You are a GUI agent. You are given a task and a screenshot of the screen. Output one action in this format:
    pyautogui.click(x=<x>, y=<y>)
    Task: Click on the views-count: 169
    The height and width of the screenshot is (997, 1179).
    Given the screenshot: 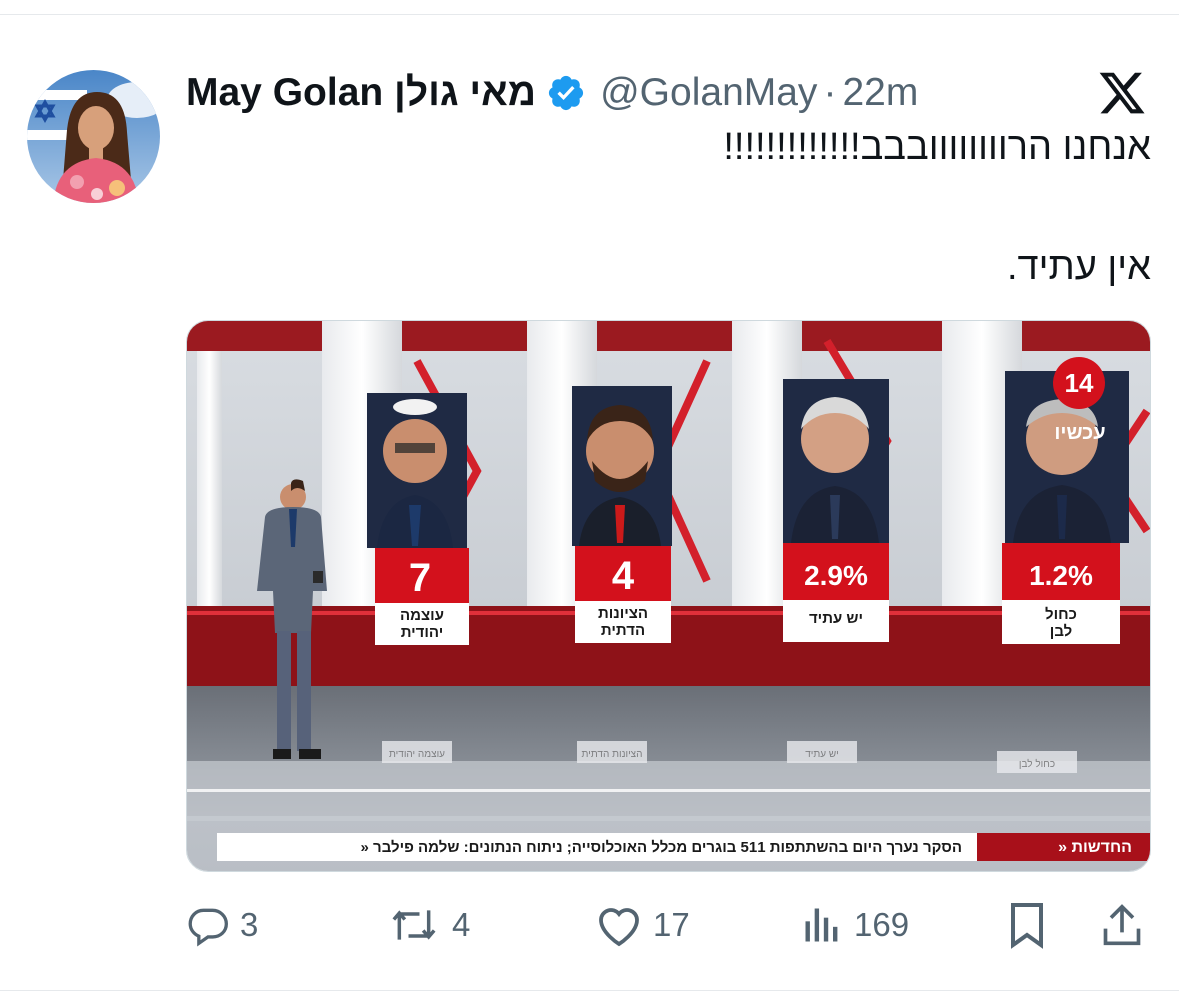 What is the action you would take?
    pyautogui.click(x=882, y=924)
    